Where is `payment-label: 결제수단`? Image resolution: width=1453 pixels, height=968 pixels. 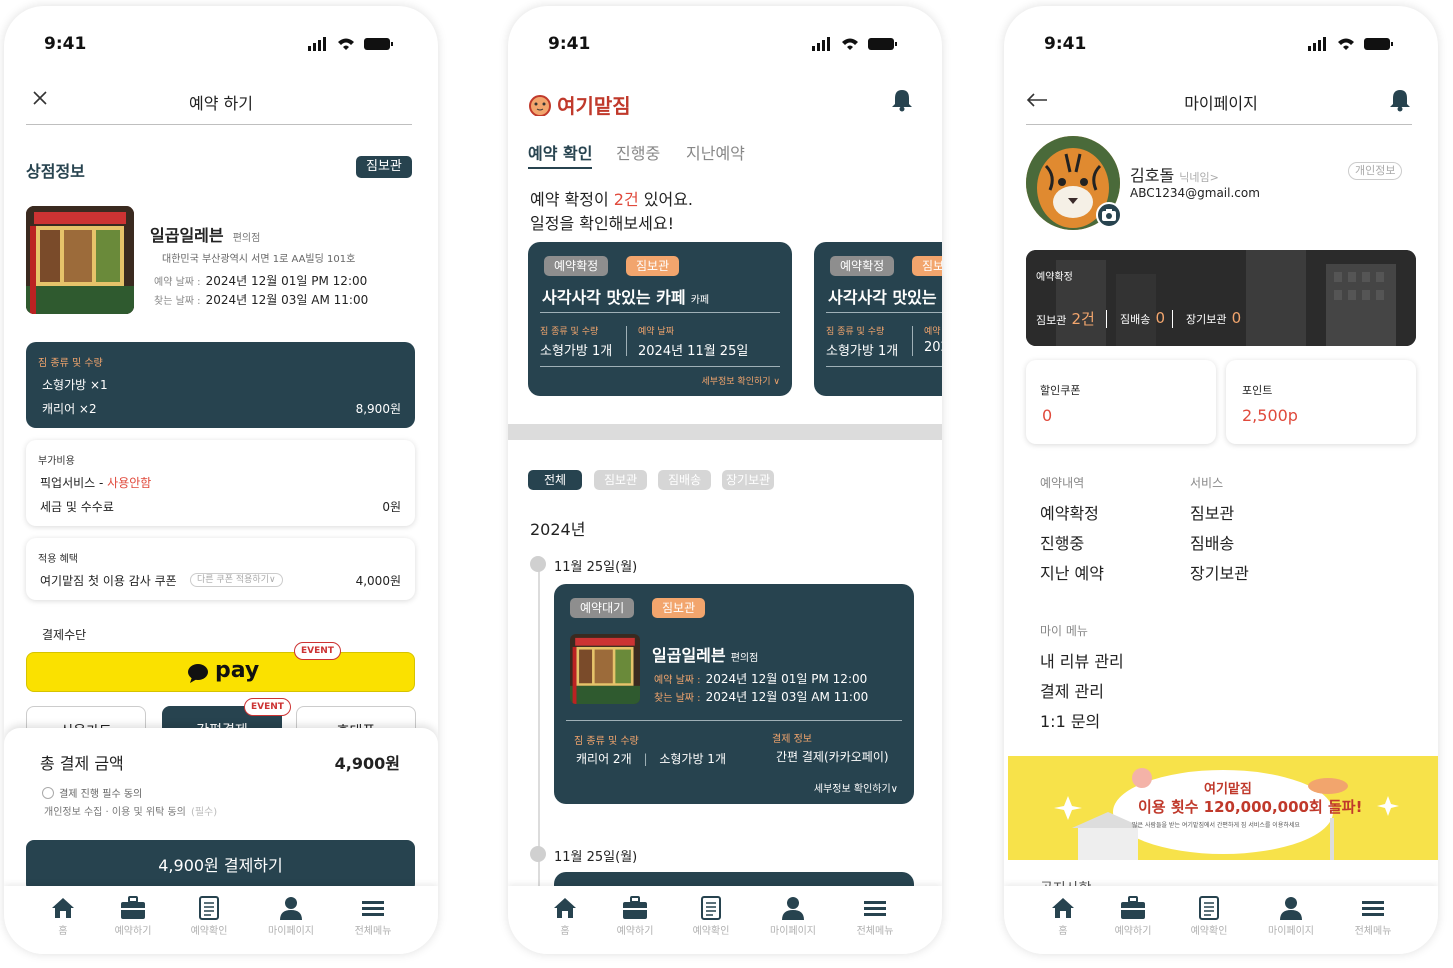
payment-label: 결제수단 is located at coordinates (64, 635).